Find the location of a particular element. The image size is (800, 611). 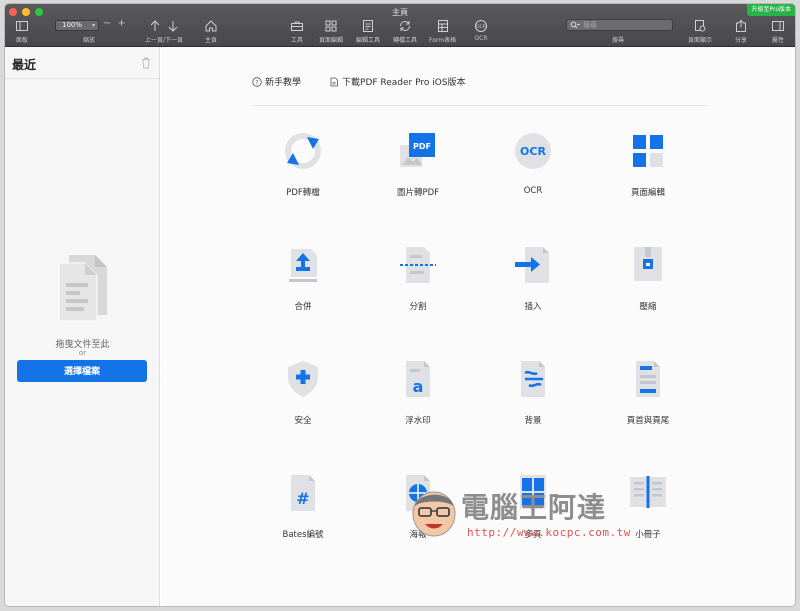

tool-security: 安全 is located at coordinates (303, 395).